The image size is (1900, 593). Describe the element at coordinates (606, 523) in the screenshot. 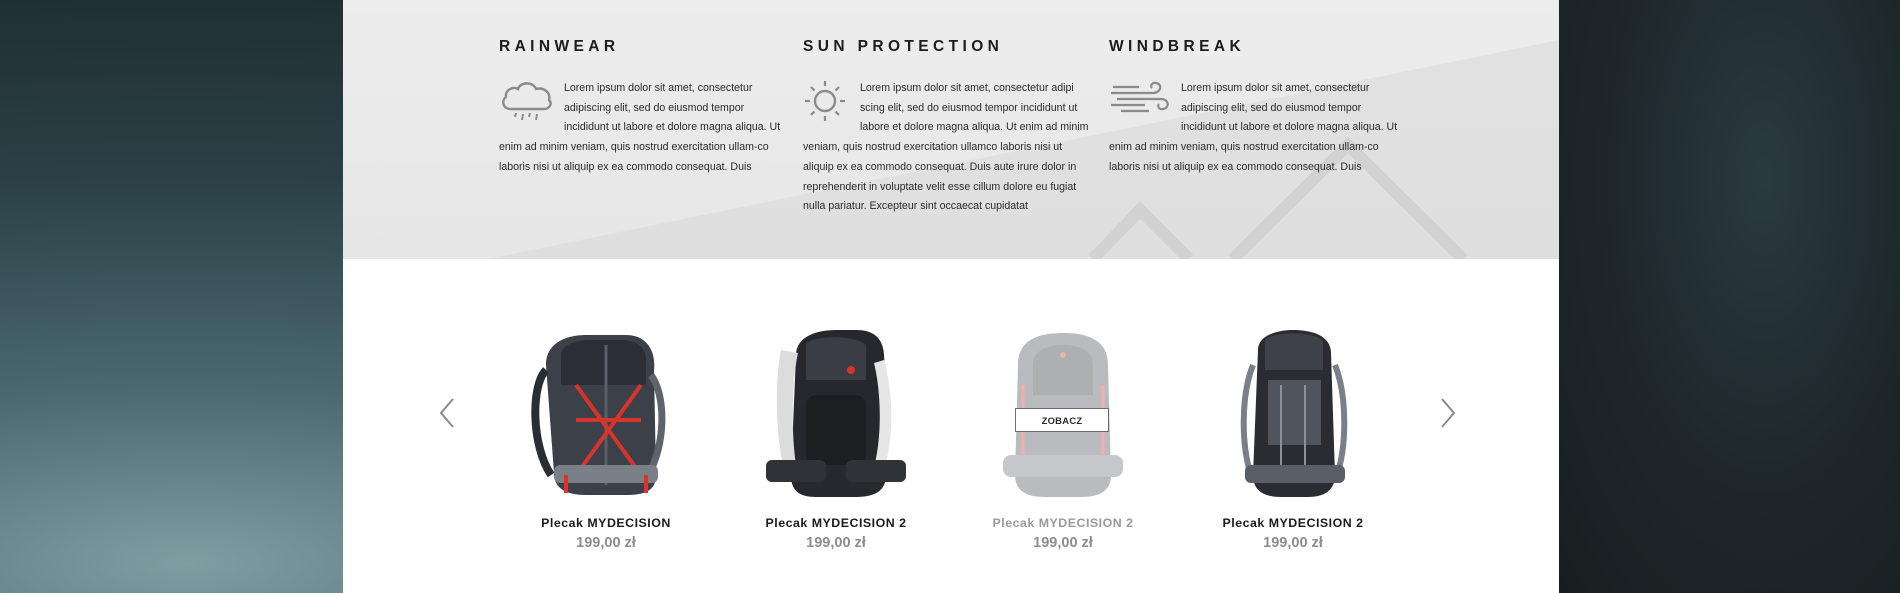

I see `product-name: Plecak MYDECISION` at that location.